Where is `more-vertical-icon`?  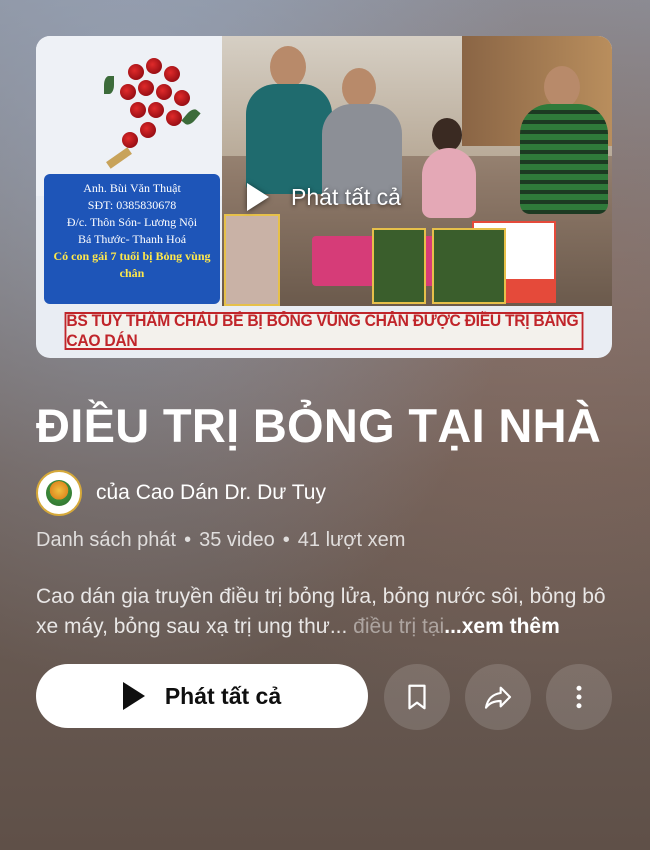
more-vertical-icon is located at coordinates (579, 697).